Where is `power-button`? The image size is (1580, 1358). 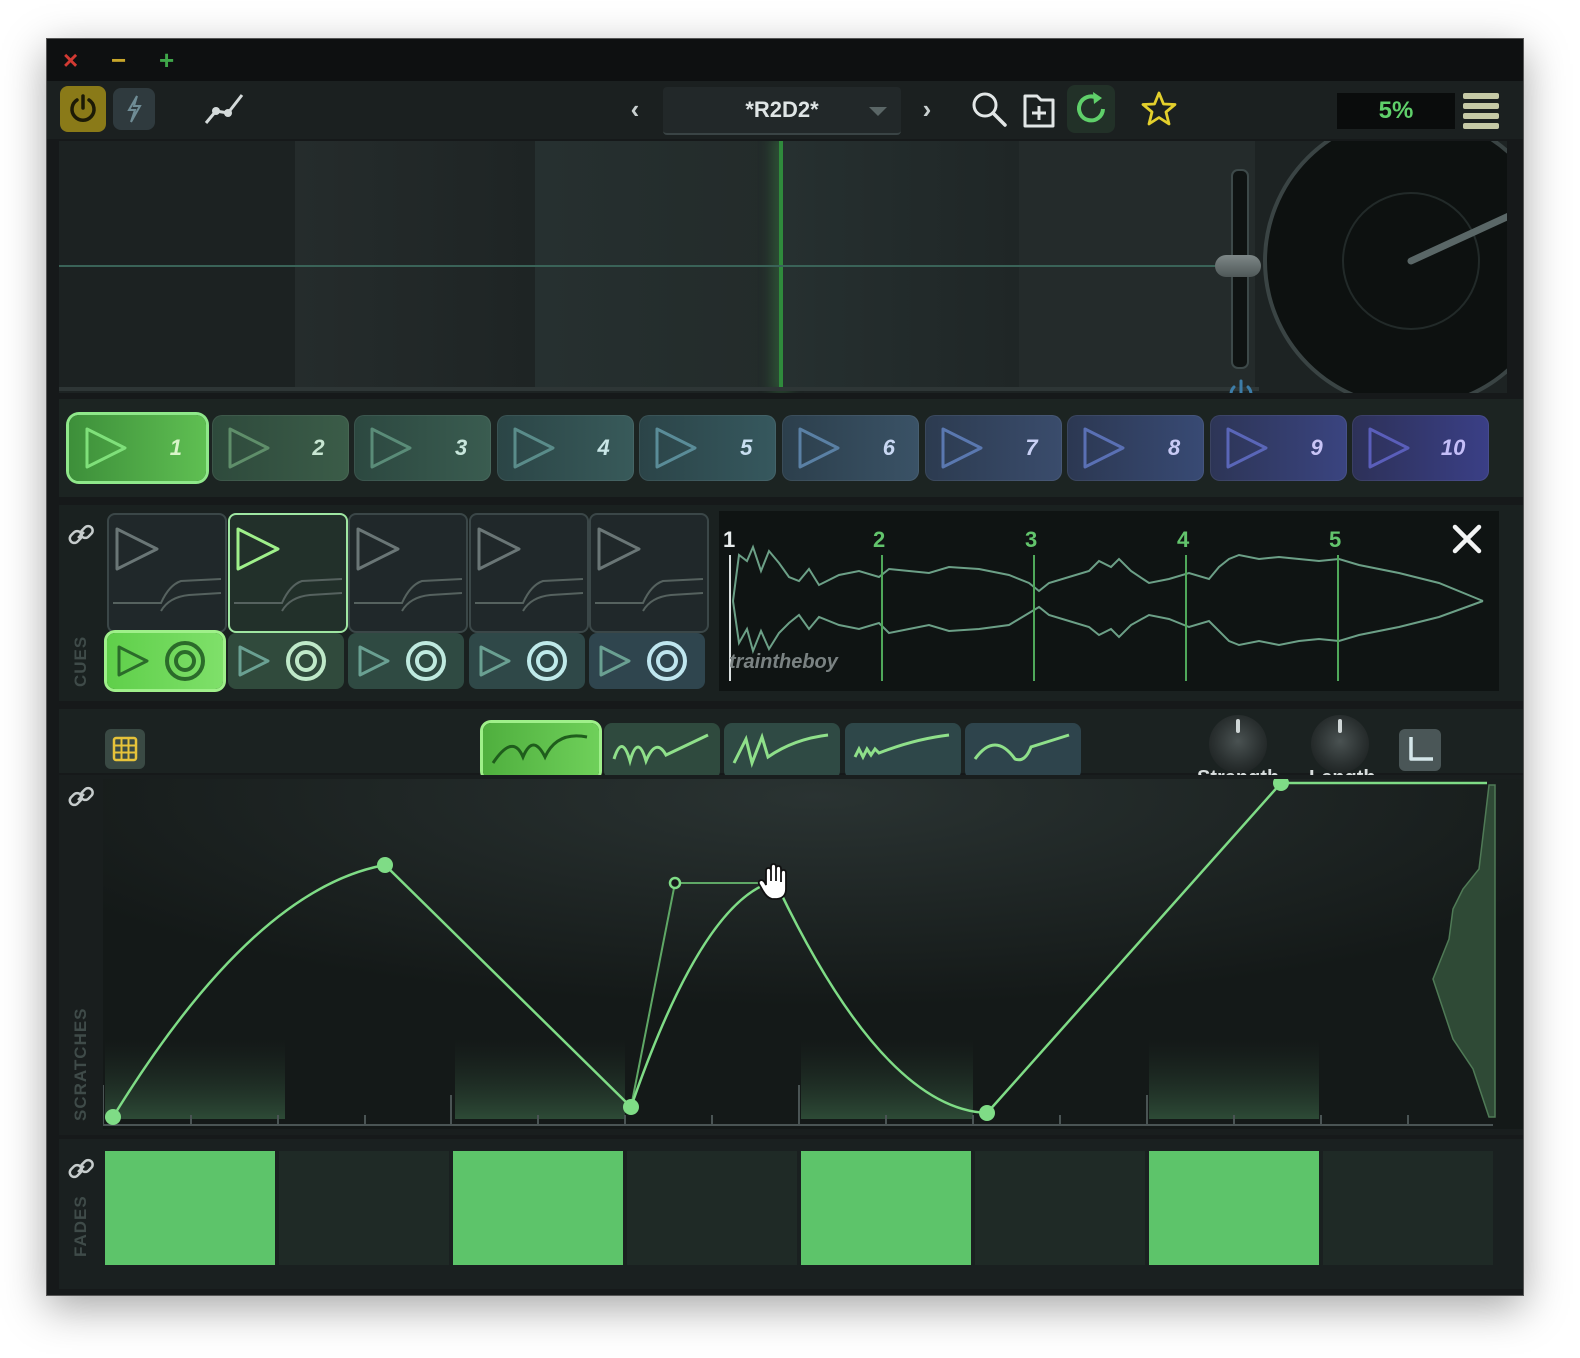
power-button is located at coordinates (83, 109).